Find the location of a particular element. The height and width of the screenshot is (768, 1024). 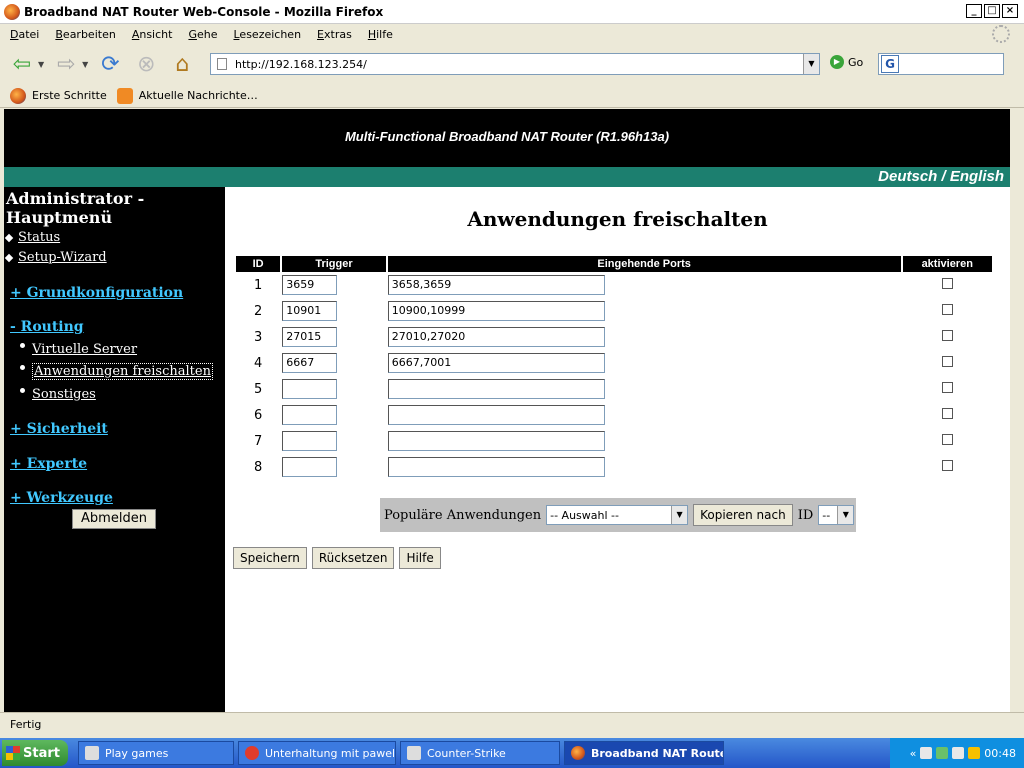

search-input: G is located at coordinates (941, 64).